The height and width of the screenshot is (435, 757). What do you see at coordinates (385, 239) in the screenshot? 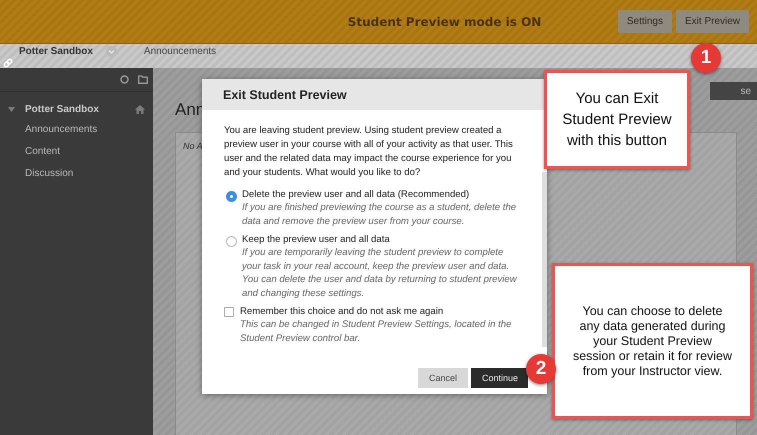
I see `option-label: Keep the preview user and all data` at bounding box center [385, 239].